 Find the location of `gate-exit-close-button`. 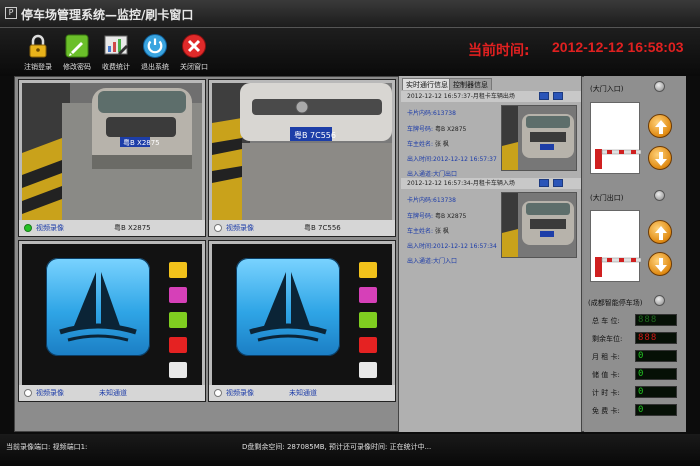

gate-exit-close-button is located at coordinates (660, 264).